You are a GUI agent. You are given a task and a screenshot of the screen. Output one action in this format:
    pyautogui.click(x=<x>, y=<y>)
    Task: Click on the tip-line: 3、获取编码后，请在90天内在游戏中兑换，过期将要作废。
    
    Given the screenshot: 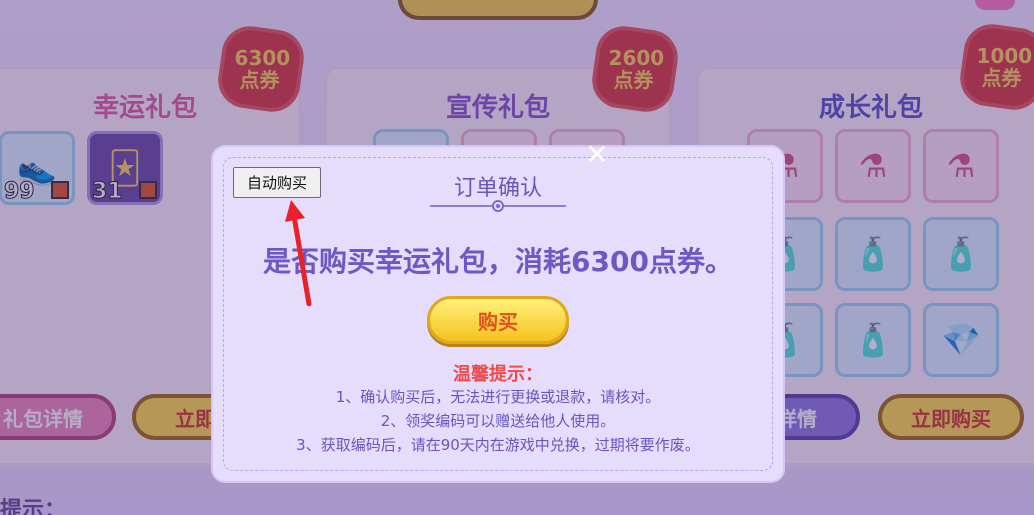 What is the action you would take?
    pyautogui.click(x=498, y=445)
    